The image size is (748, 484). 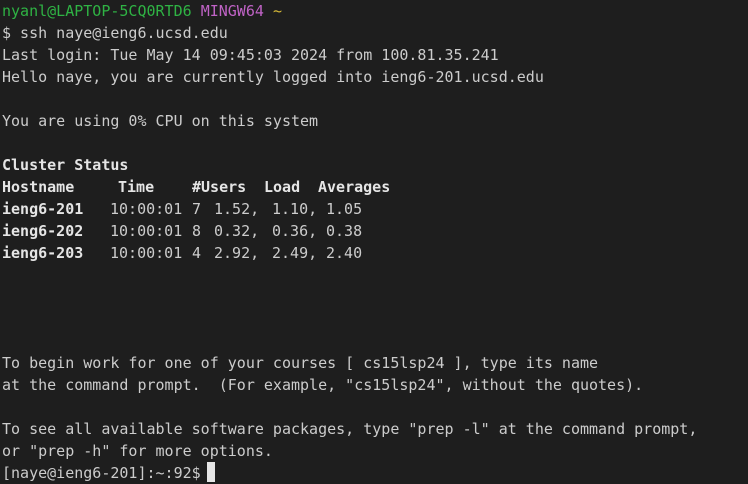 What do you see at coordinates (375, 253) in the screenshot?
I see `table-row: ieng6-203 10:00:01 4 2.92, 2.49, 2.40` at bounding box center [375, 253].